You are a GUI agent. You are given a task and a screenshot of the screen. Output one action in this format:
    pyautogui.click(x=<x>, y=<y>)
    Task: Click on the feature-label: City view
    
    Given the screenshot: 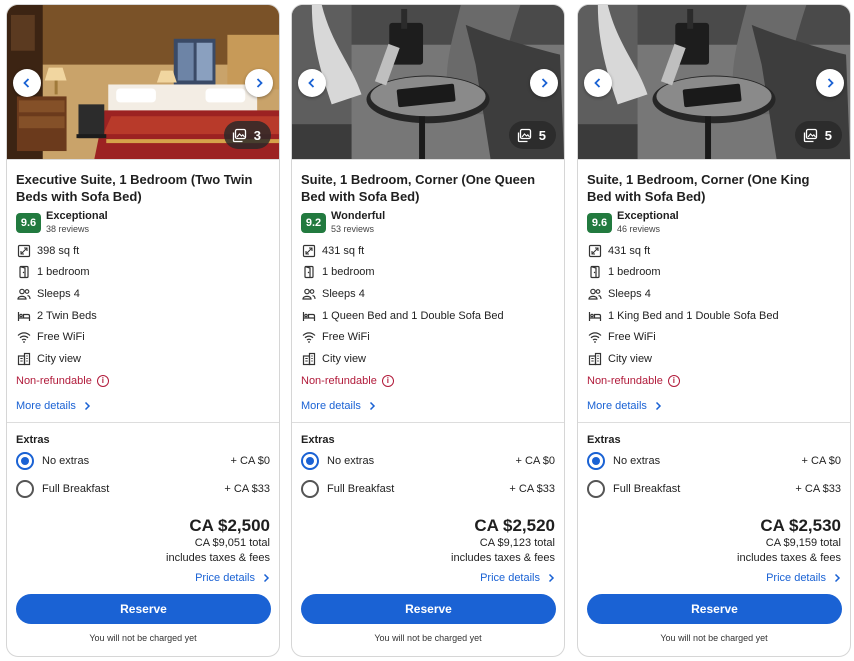 What is the action you would take?
    pyautogui.click(x=59, y=358)
    